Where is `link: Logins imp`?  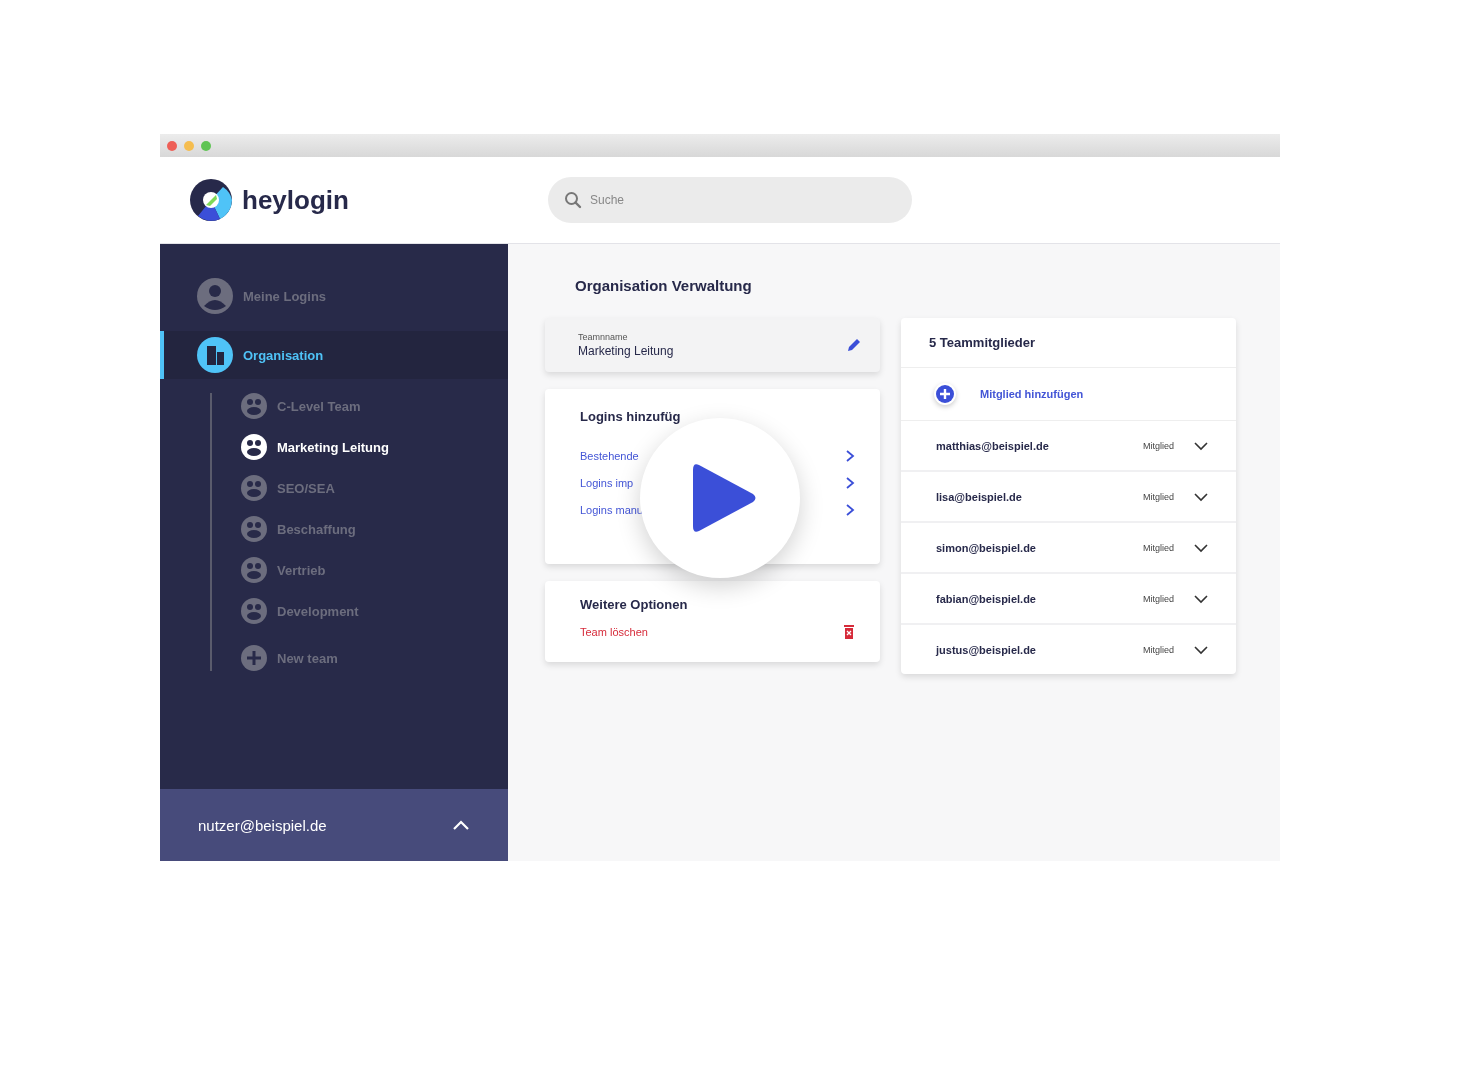 link: Logins imp is located at coordinates (607, 483).